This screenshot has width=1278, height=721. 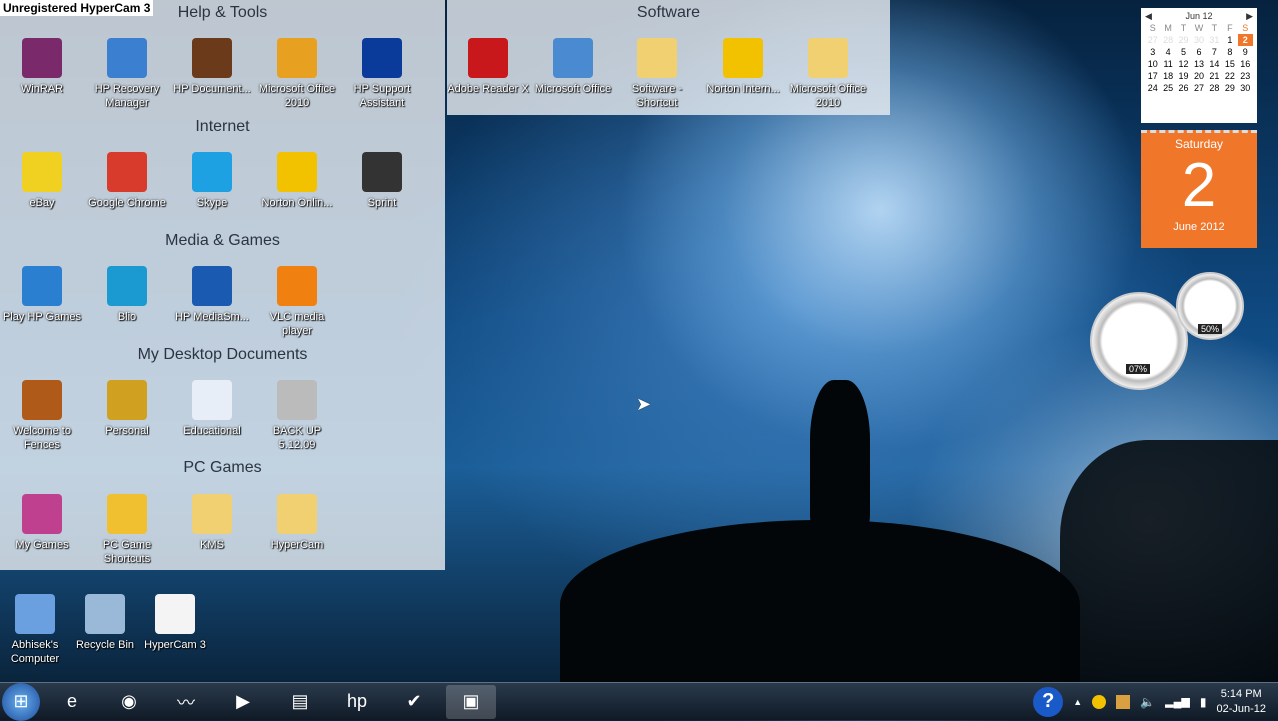 I want to click on desktop-icon-kms: KMS, so click(x=212, y=523).